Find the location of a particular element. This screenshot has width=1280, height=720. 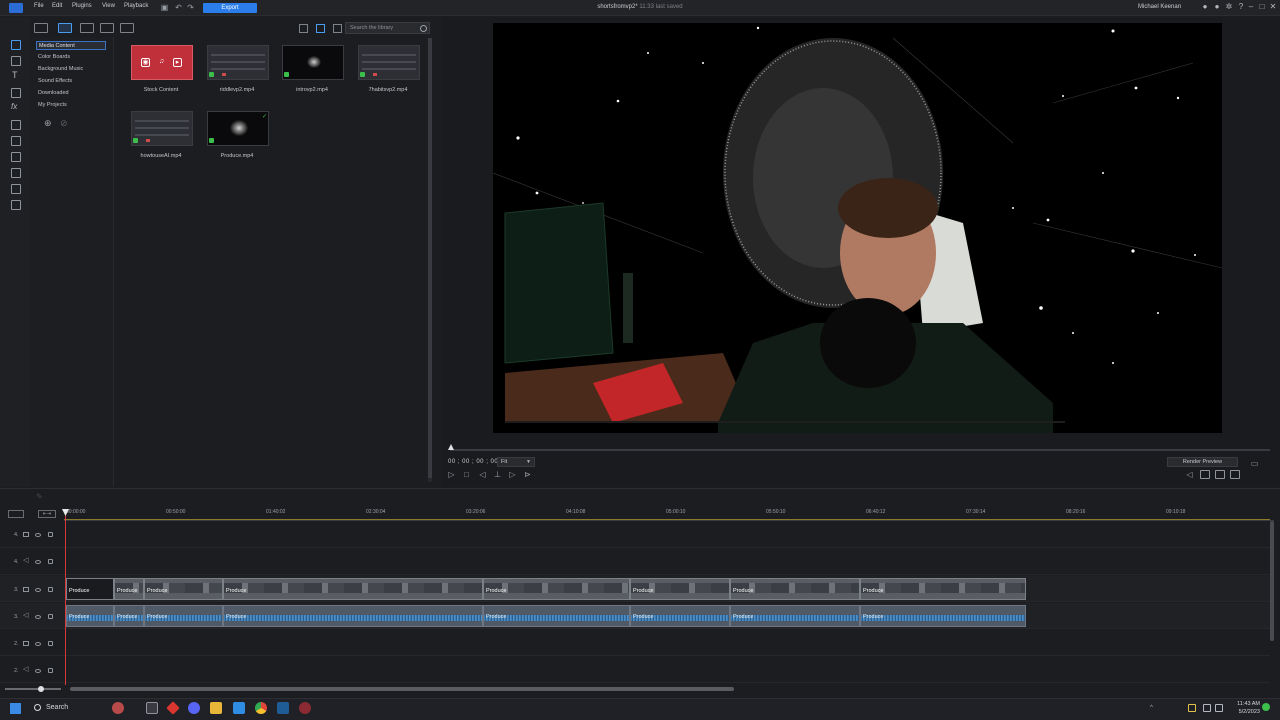

preview-settings-icon: ▭ is located at coordinates (1254, 463).